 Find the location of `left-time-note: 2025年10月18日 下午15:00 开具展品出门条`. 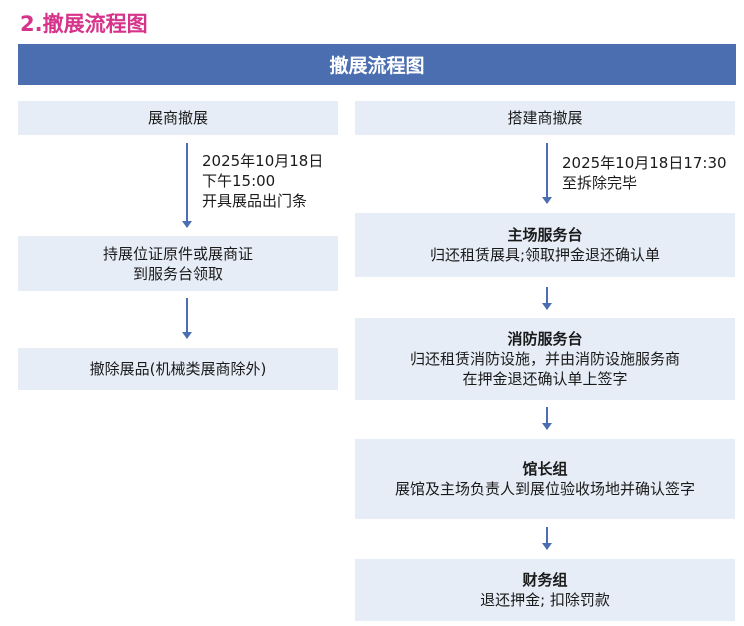

left-time-note: 2025年10月18日 下午15:00 开具展品出门条 is located at coordinates (262, 181).